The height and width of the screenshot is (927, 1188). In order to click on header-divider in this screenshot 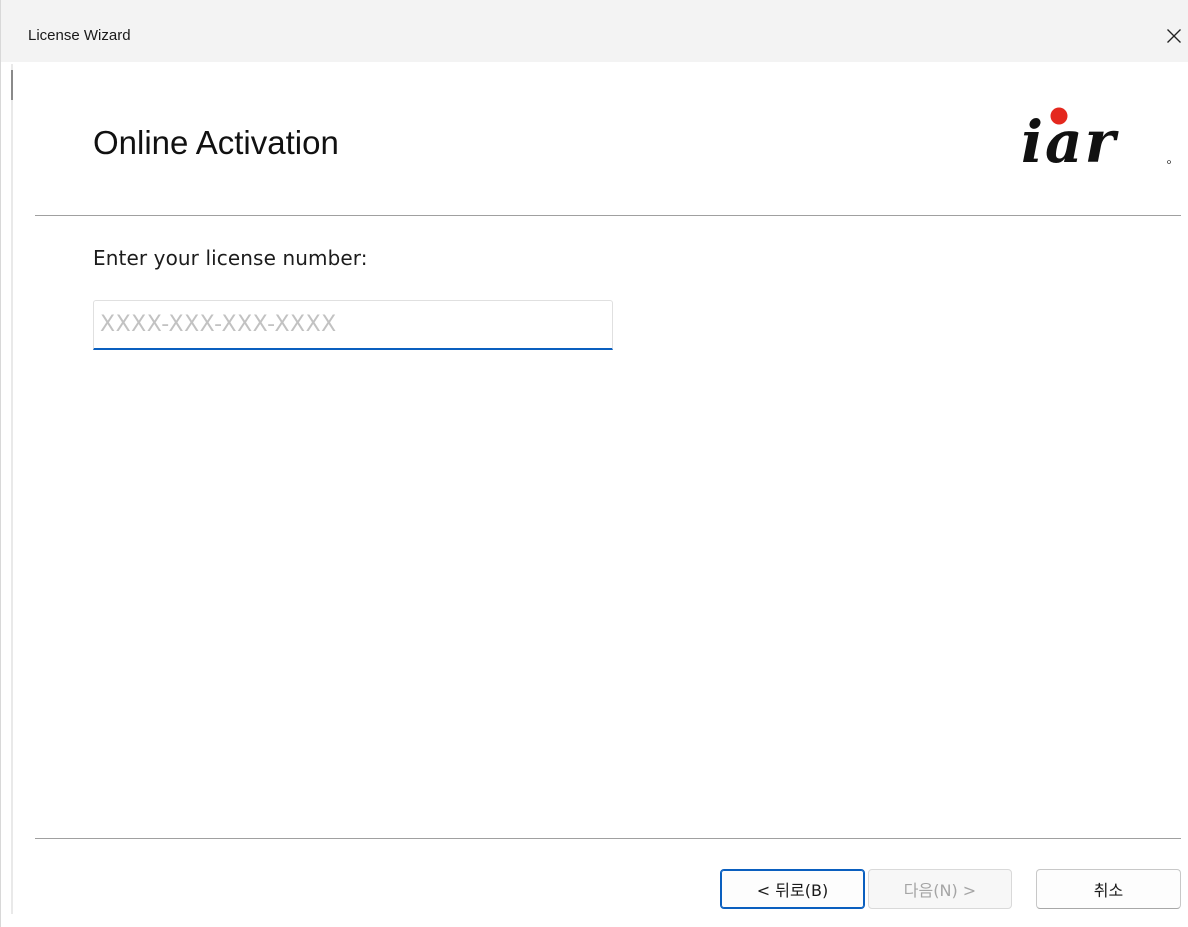, I will do `click(608, 215)`.